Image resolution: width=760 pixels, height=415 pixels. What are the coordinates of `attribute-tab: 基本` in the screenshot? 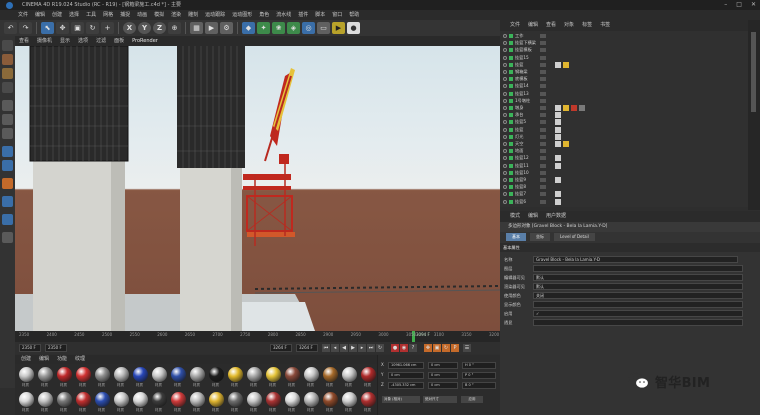 It's located at (516, 237).